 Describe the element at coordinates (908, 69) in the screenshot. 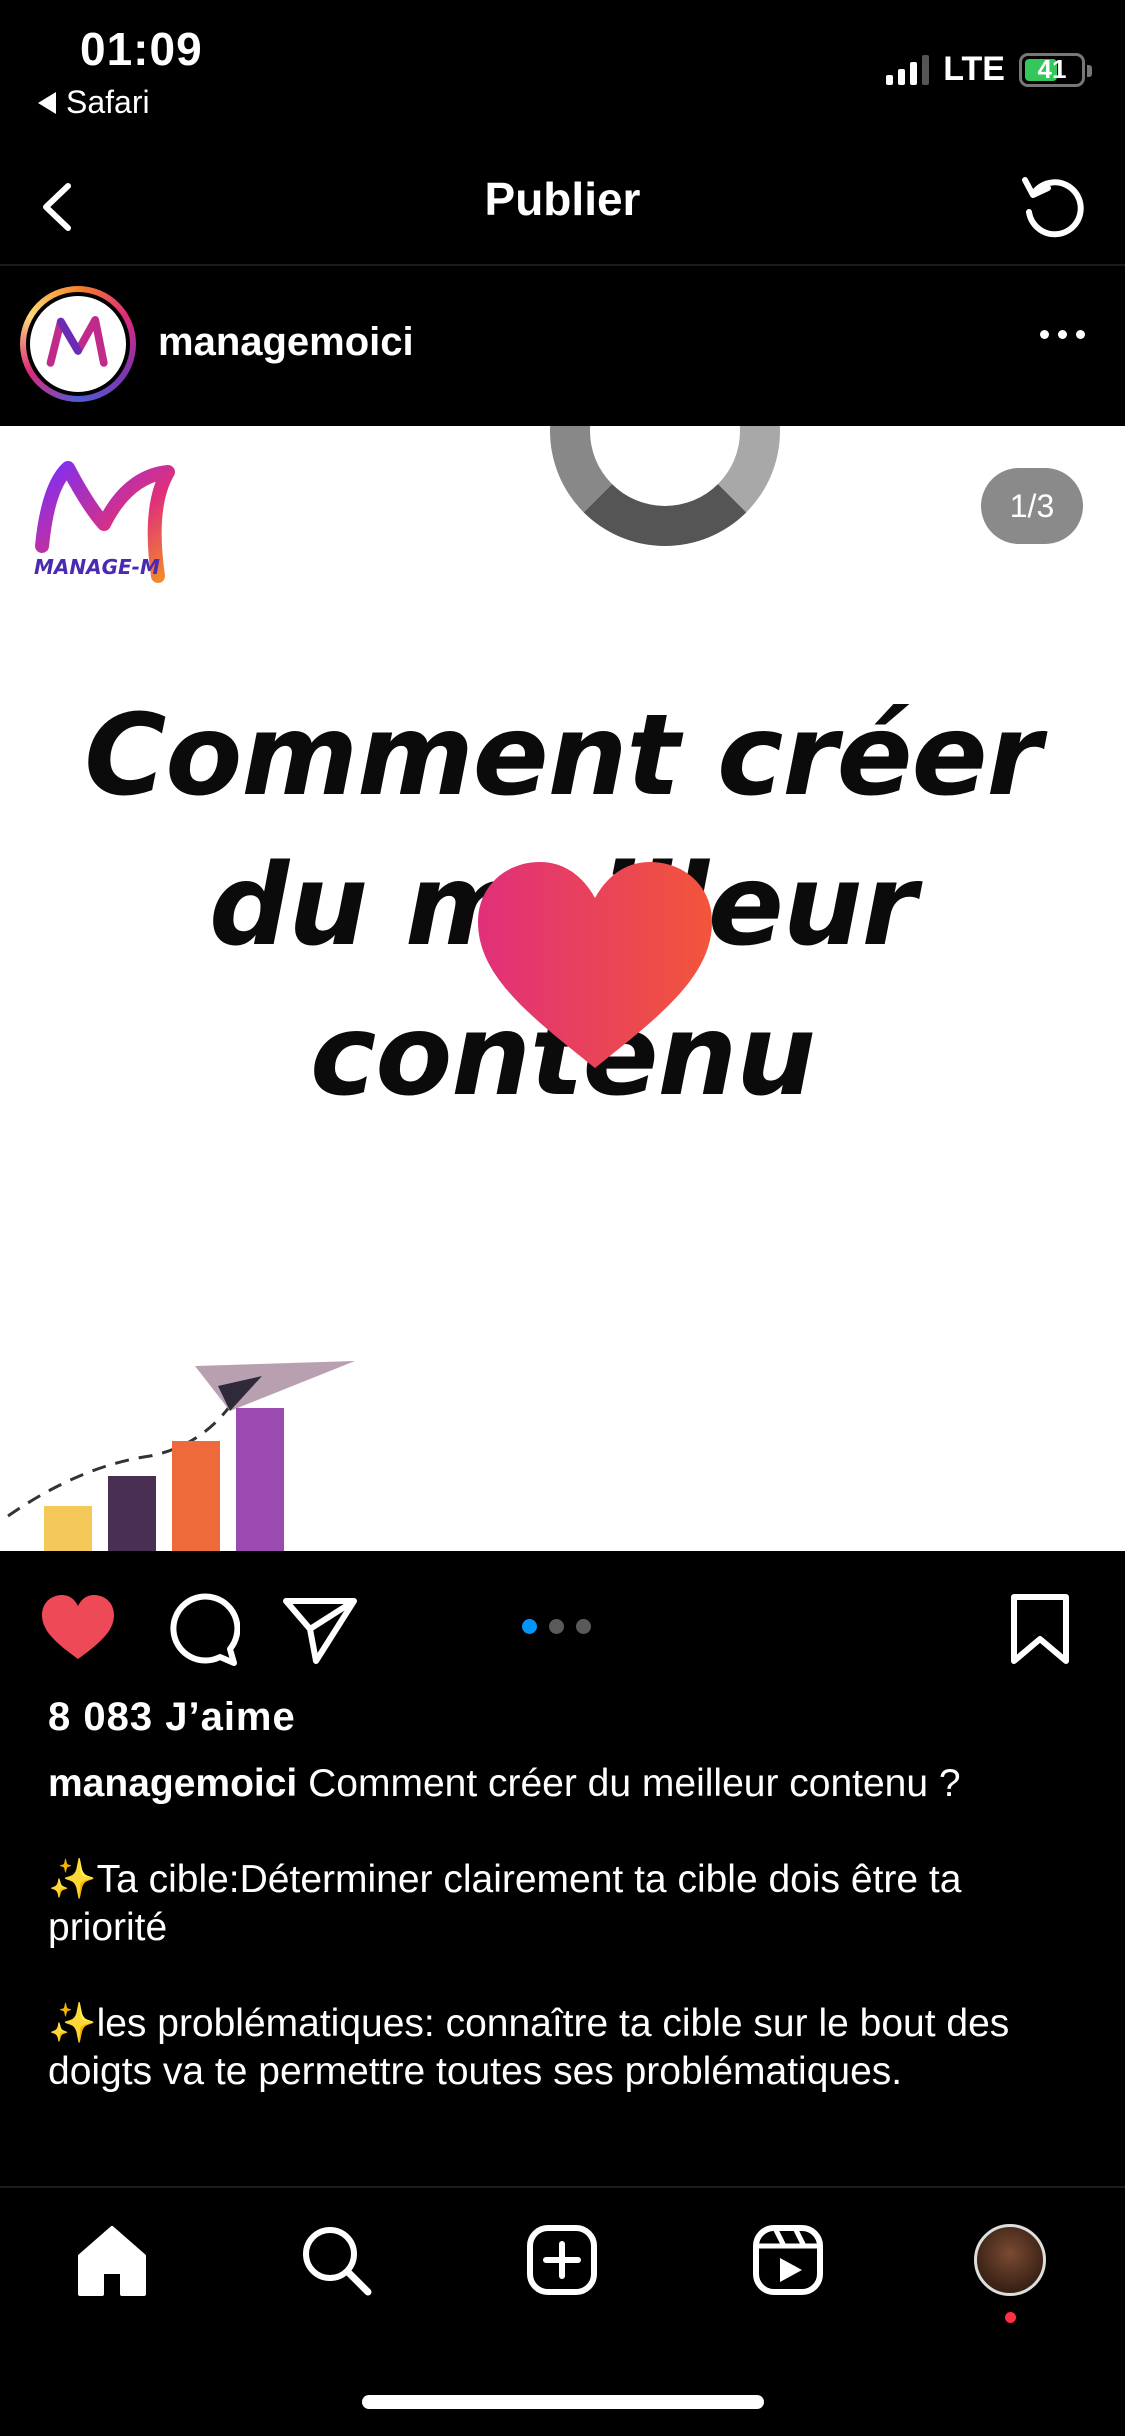

I see `signal-icon` at that location.